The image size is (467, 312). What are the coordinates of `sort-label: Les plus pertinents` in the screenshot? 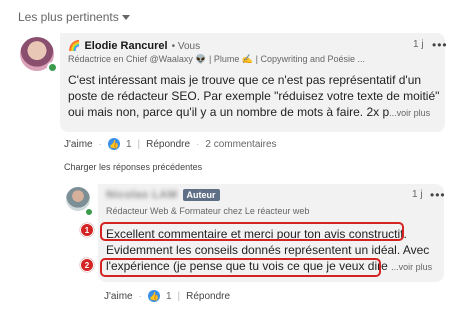 It's located at (68, 17).